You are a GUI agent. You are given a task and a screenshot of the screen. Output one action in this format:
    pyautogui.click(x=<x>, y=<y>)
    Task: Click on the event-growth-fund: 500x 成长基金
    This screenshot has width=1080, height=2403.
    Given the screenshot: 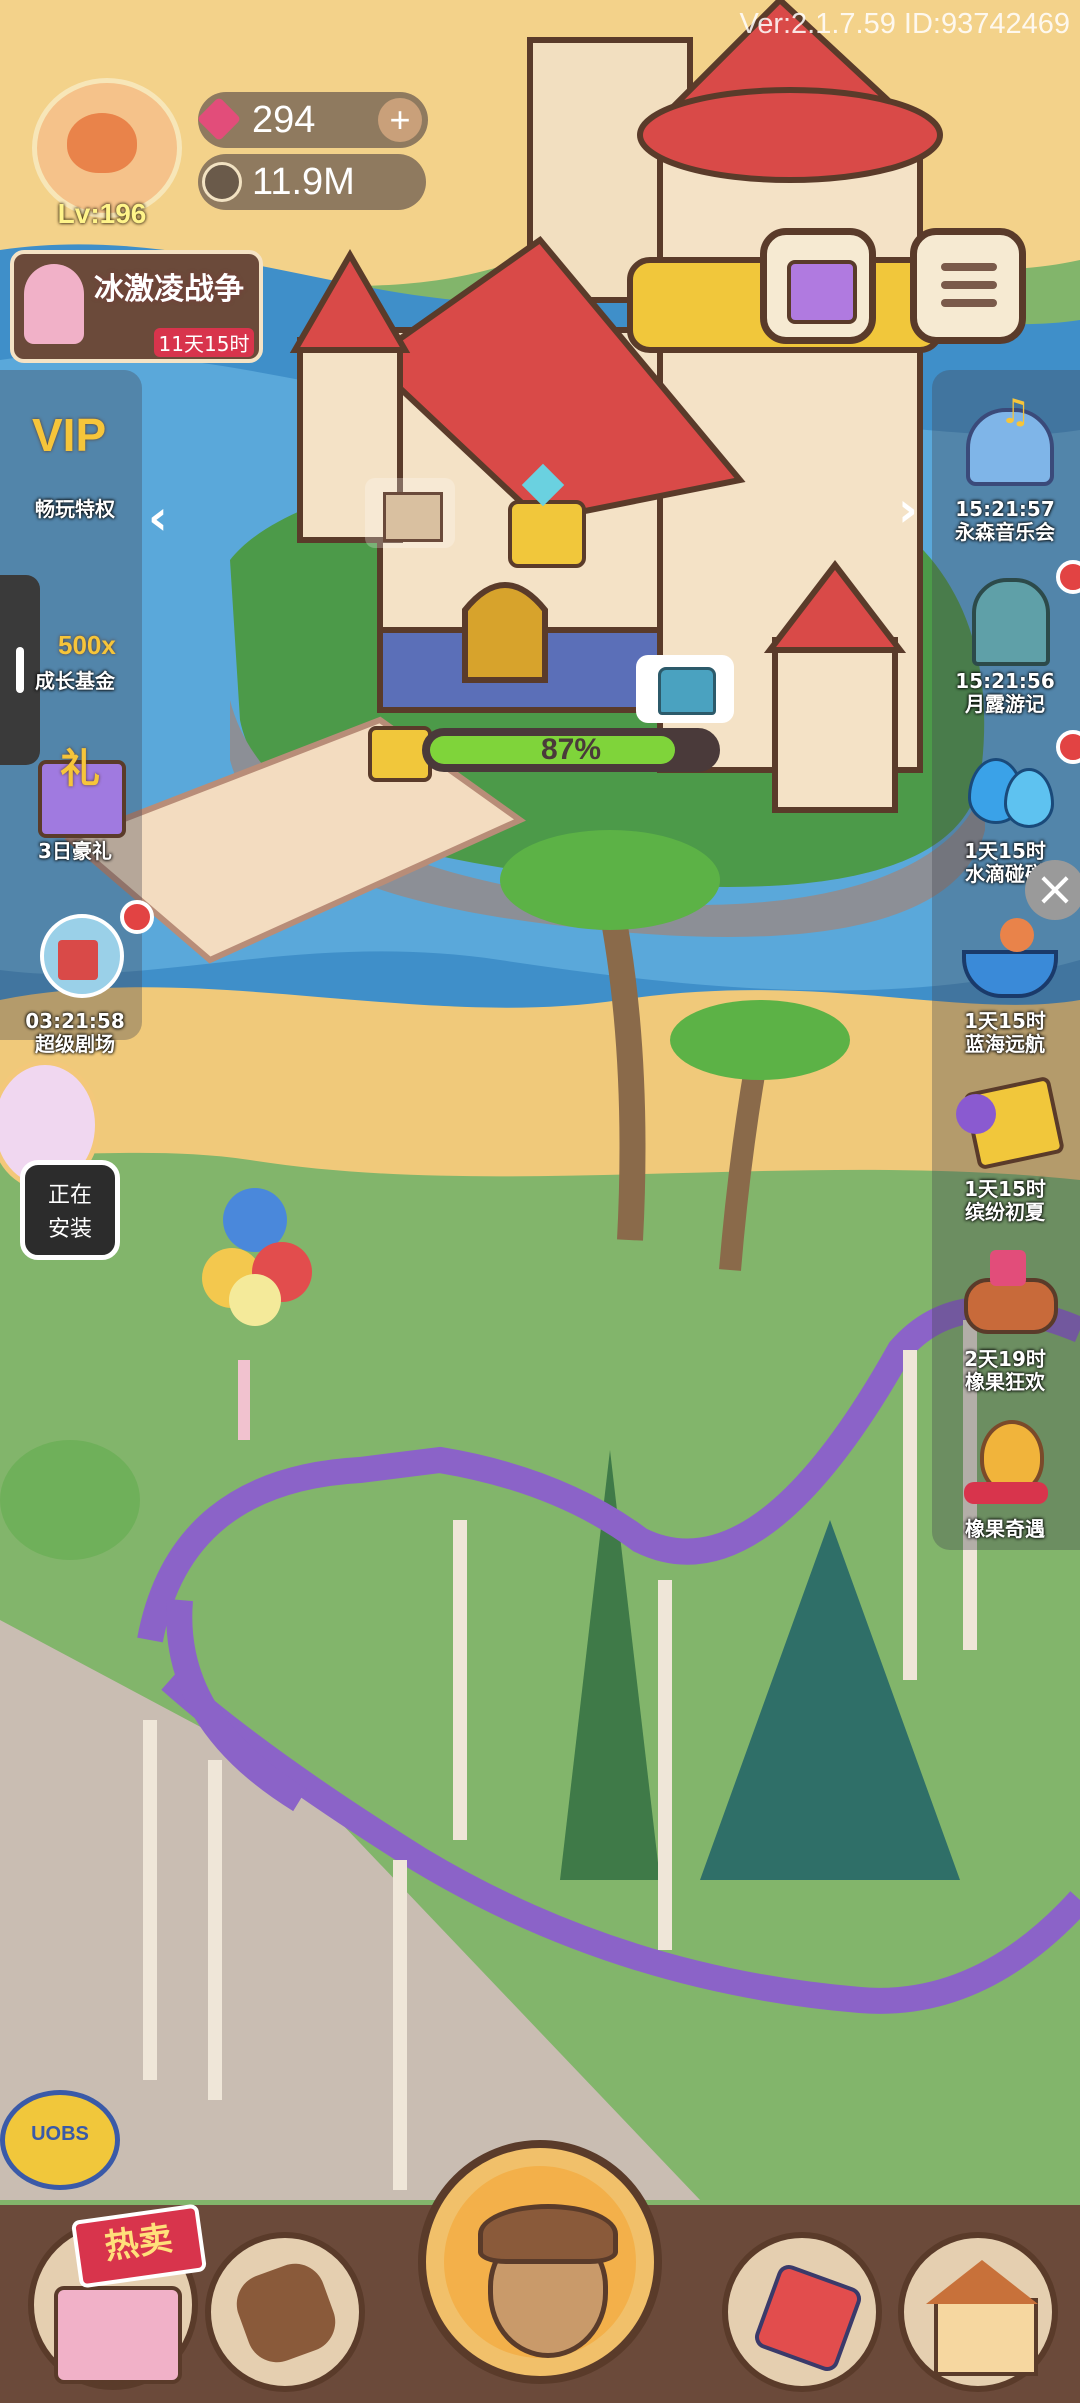 What is the action you would take?
    pyautogui.click(x=75, y=626)
    